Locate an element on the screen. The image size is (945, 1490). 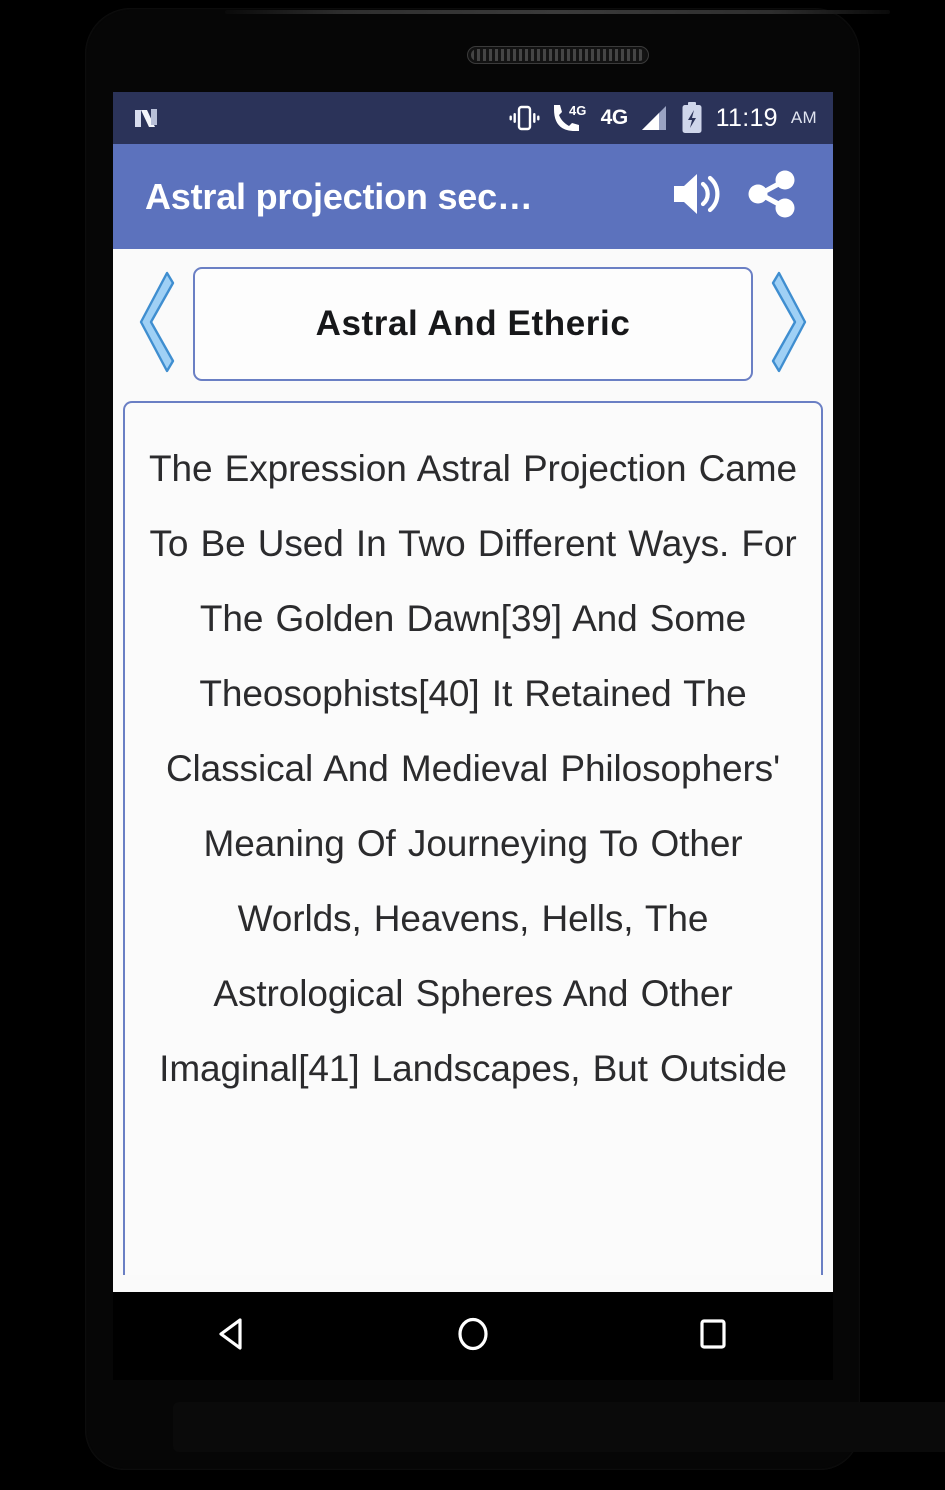
recents-square-icon is located at coordinates (713, 1336).